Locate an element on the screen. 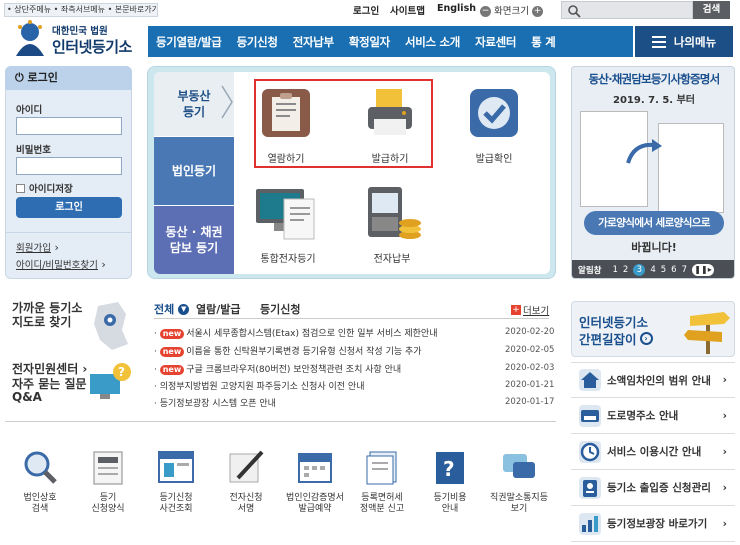  password-input is located at coordinates (69, 166).